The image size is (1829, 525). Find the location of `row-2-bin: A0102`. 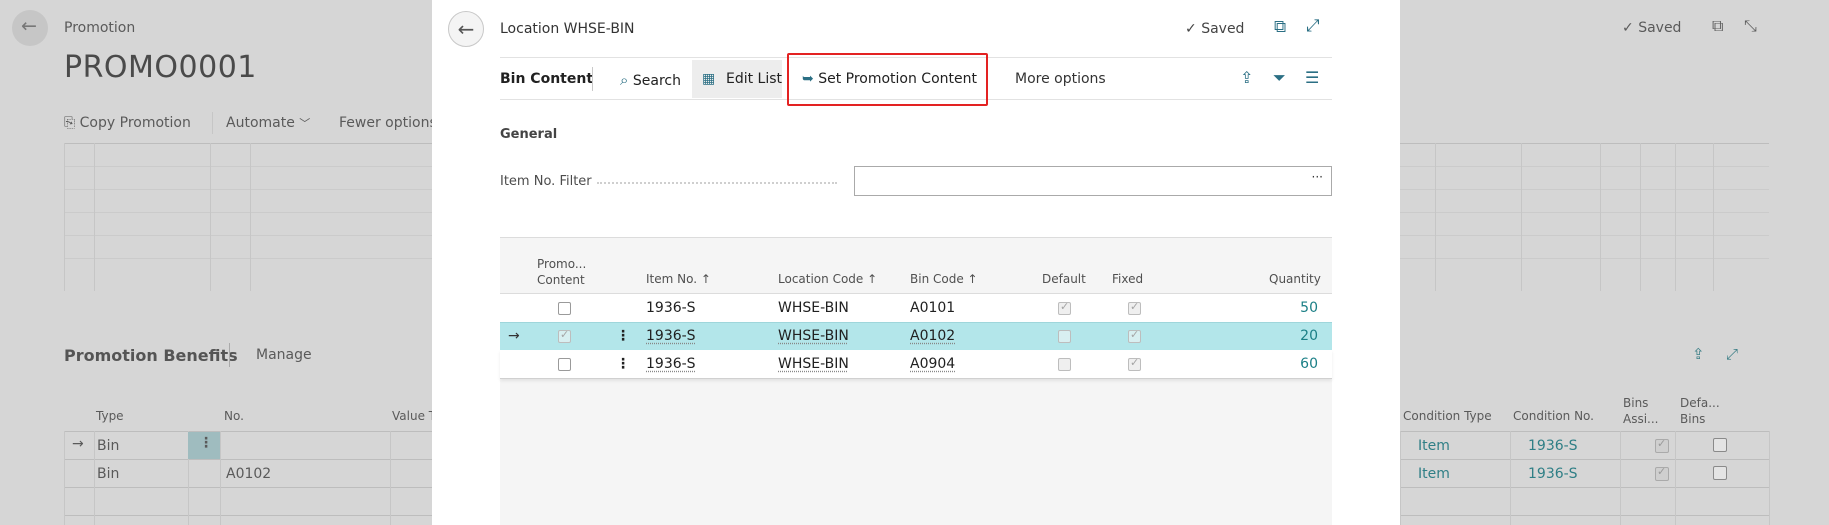

row-2-bin: A0102 is located at coordinates (932, 336).